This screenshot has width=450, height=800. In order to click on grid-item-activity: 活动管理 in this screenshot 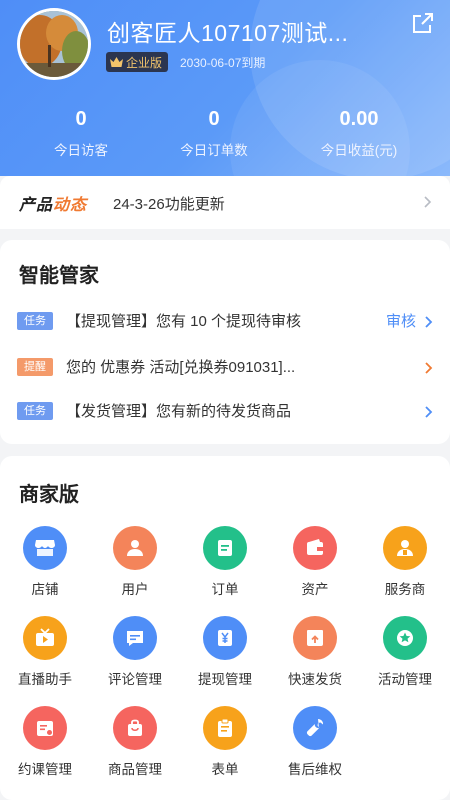, I will do `click(405, 652)`.